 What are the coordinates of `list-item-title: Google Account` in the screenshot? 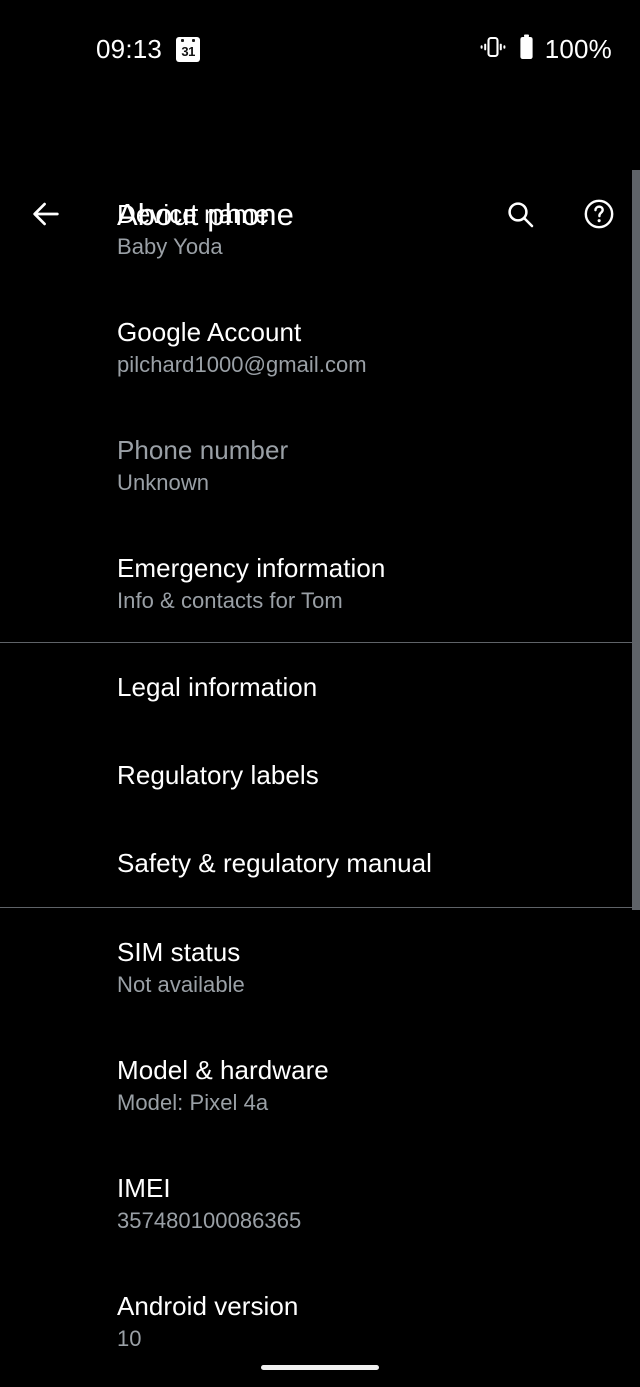 It's located at (209, 331).